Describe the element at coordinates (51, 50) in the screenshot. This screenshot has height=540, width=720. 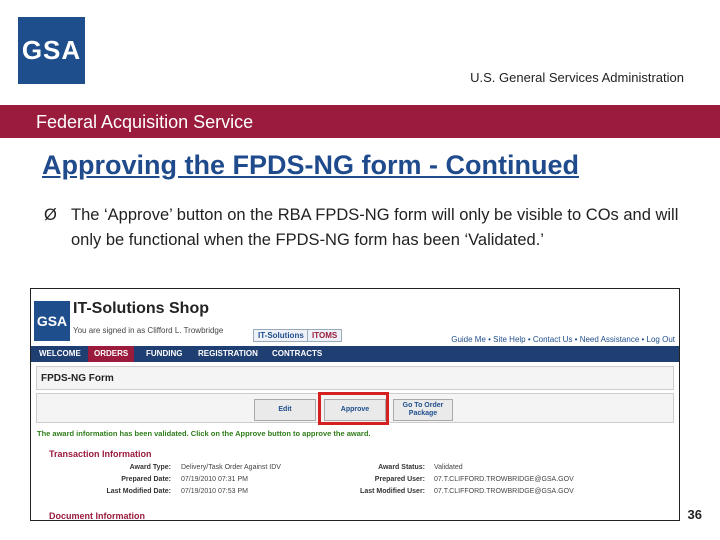
I see `gsa-logo: GSA` at that location.